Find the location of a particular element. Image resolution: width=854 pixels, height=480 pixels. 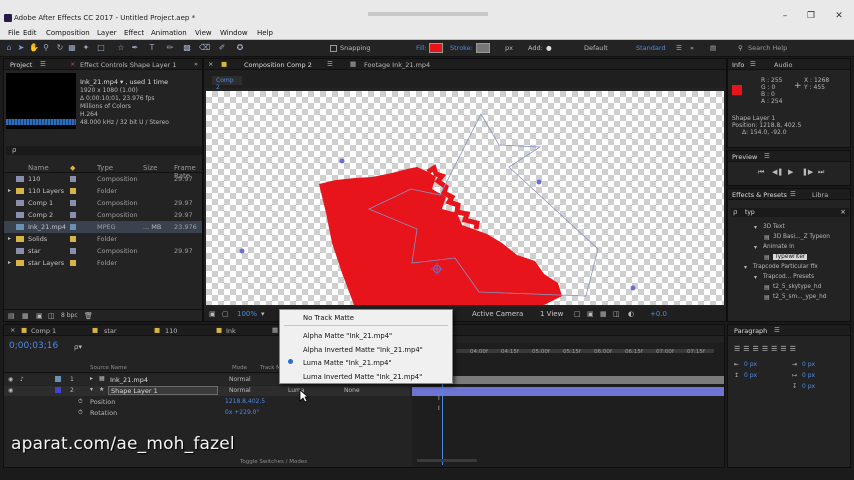

audio-icon: ♪ is located at coordinates (22, 379).